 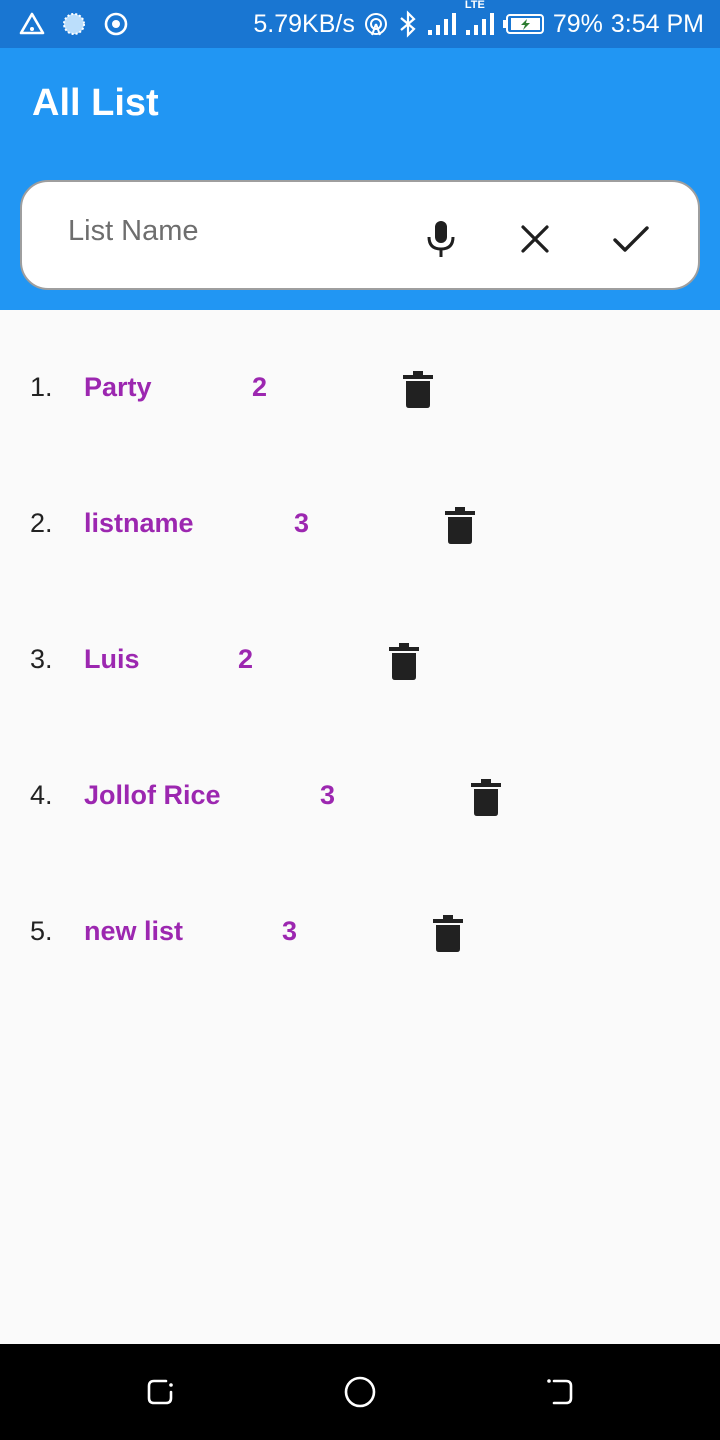 What do you see at coordinates (474, 5) in the screenshot?
I see `network-type: LTE` at bounding box center [474, 5].